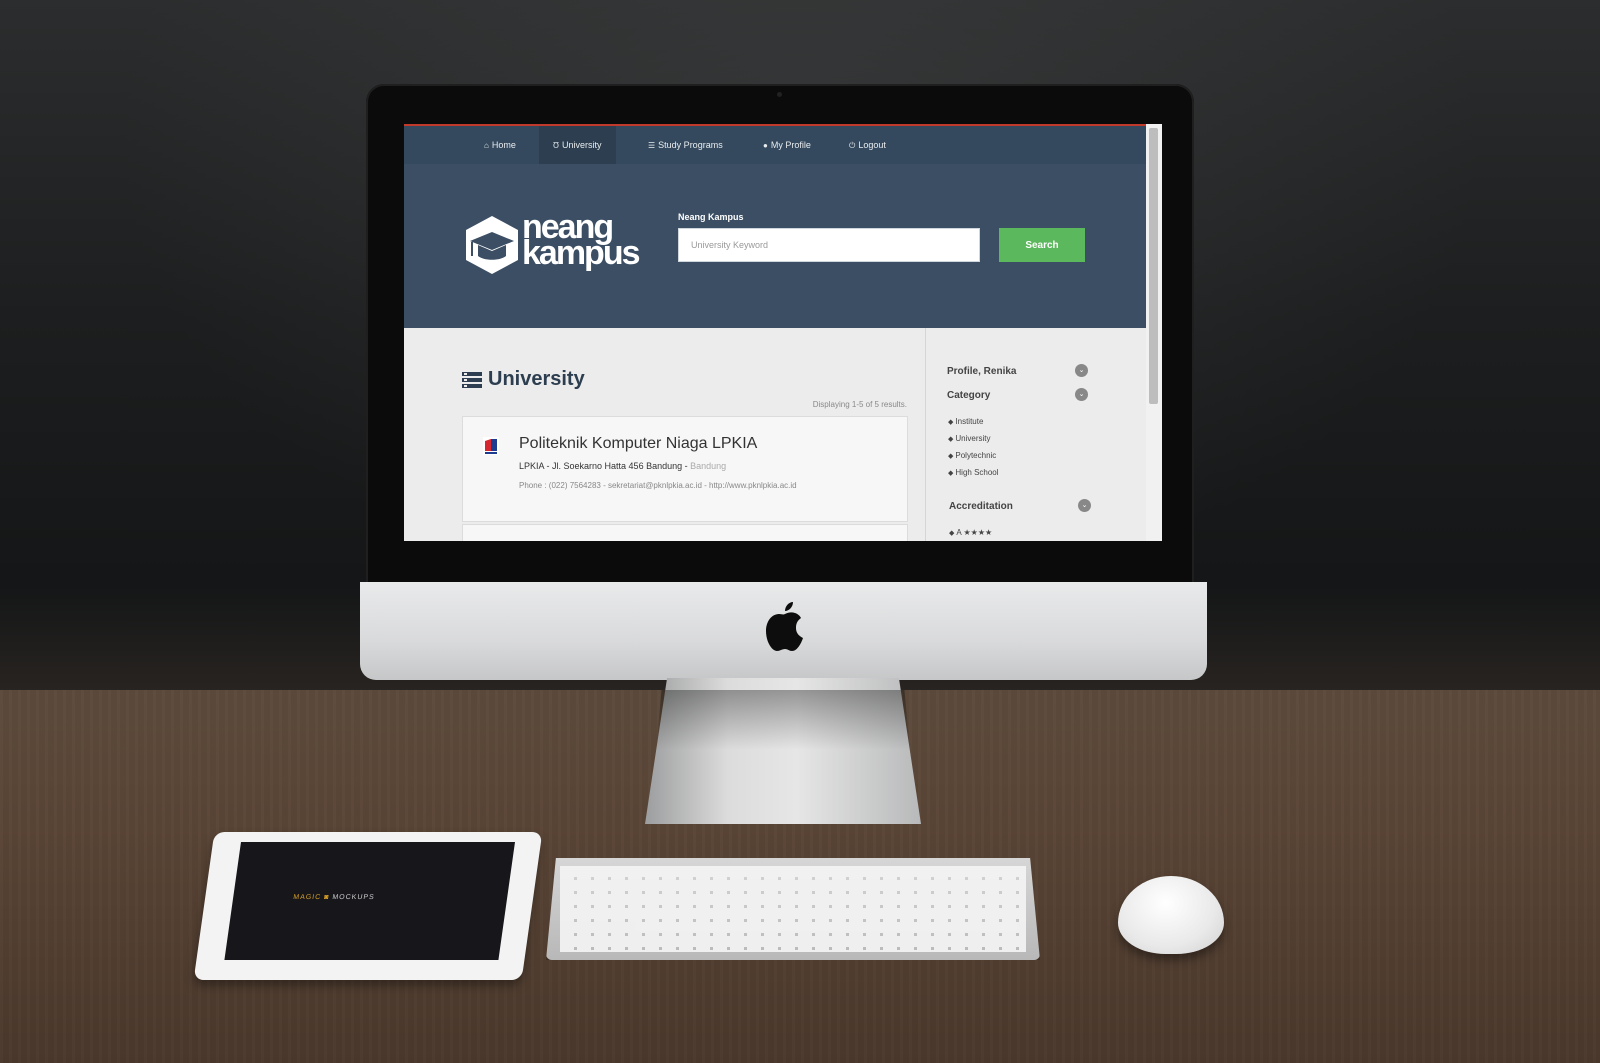 This screenshot has width=1600, height=1063. I want to click on keyboard-device, so click(793, 909).